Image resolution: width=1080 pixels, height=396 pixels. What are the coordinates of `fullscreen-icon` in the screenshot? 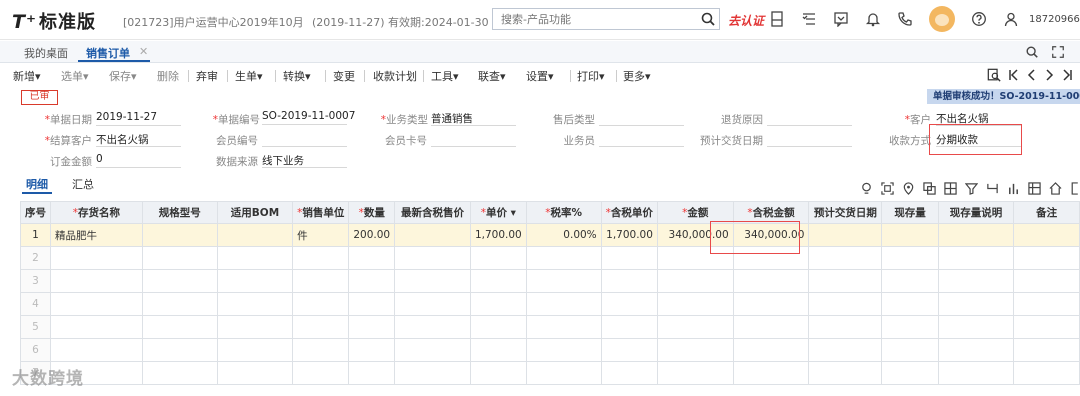 It's located at (1058, 52).